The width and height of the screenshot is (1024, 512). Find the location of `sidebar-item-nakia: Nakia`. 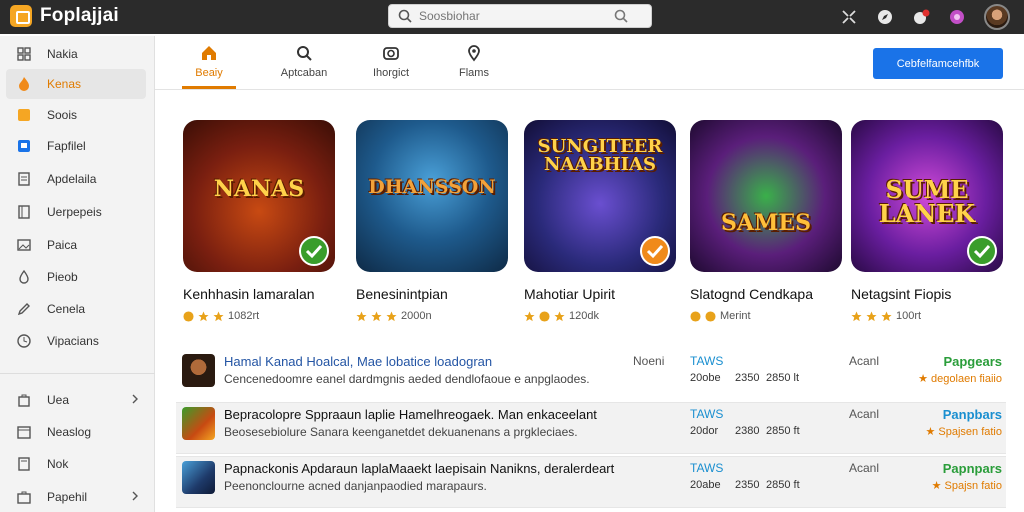

sidebar-item-nakia: Nakia is located at coordinates (76, 54).